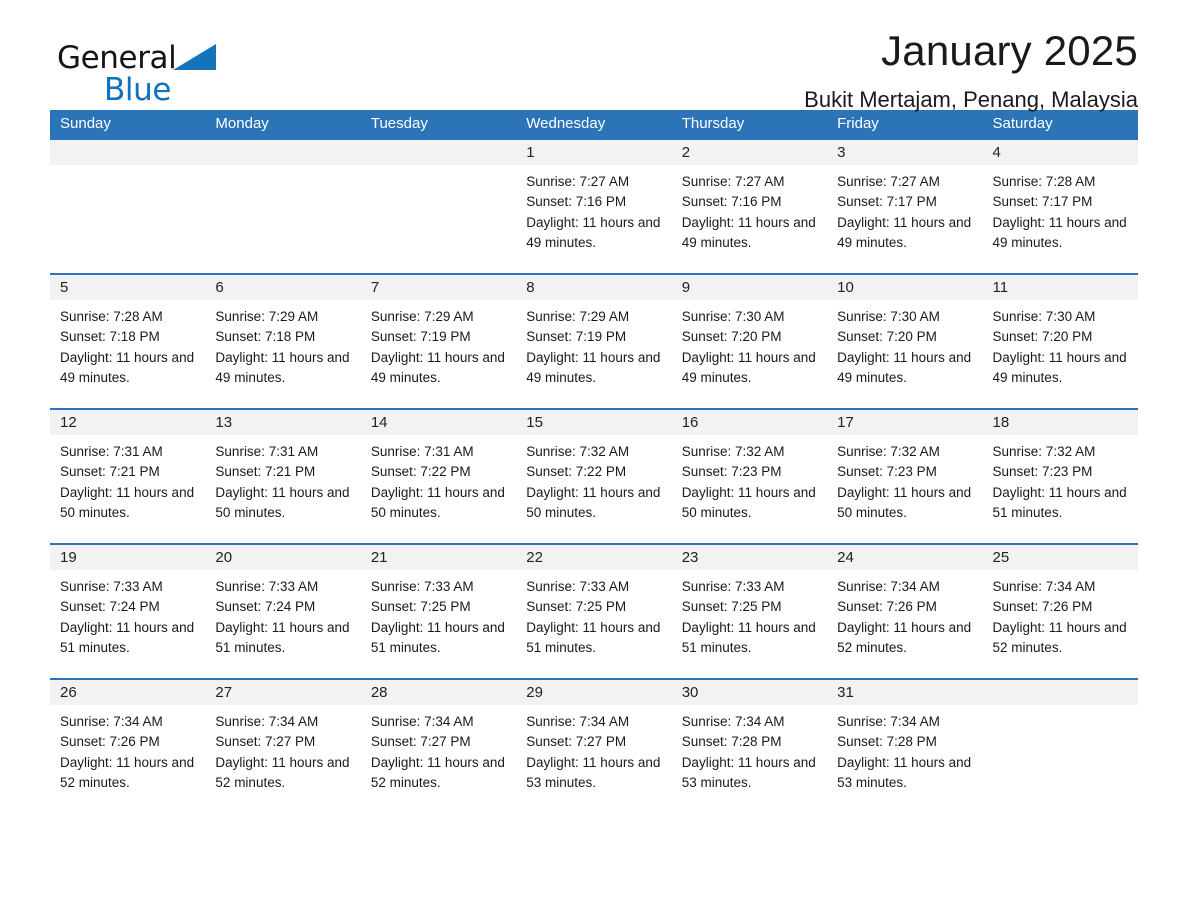  What do you see at coordinates (904, 502) in the screenshot?
I see `daylight-text: Daylight: 11 hours and 50 minutes.` at bounding box center [904, 502].